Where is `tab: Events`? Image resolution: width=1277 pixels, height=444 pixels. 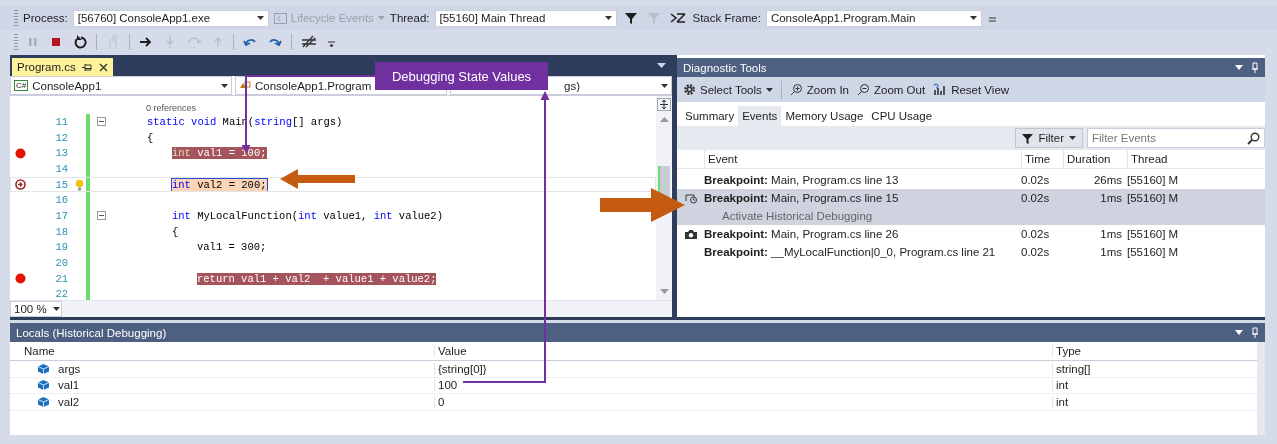
tab: Events is located at coordinates (760, 116).